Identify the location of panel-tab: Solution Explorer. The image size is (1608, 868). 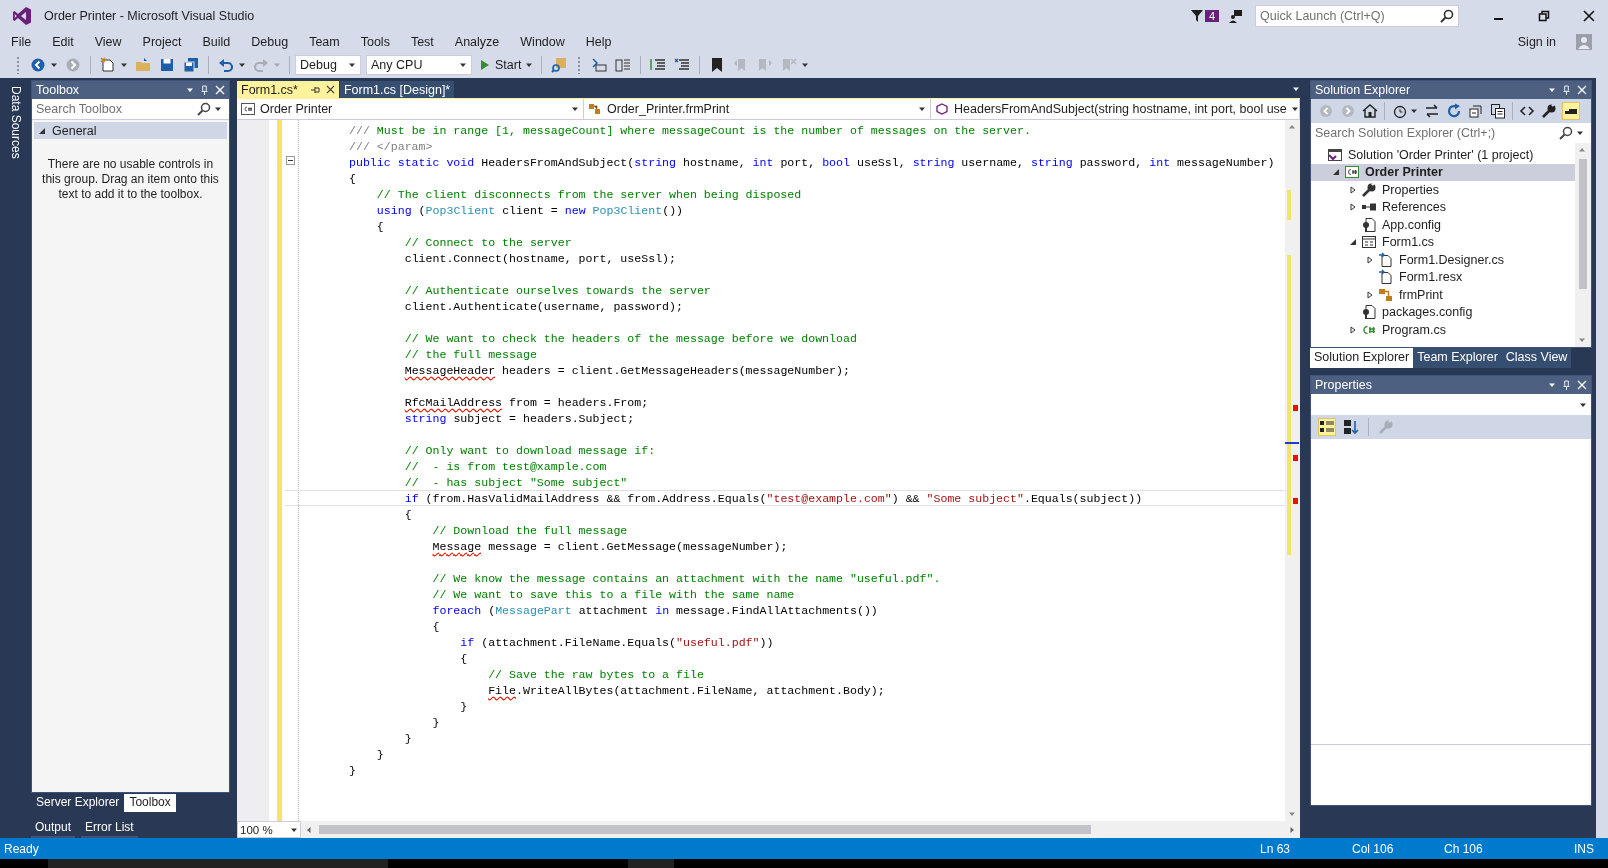
(1362, 358).